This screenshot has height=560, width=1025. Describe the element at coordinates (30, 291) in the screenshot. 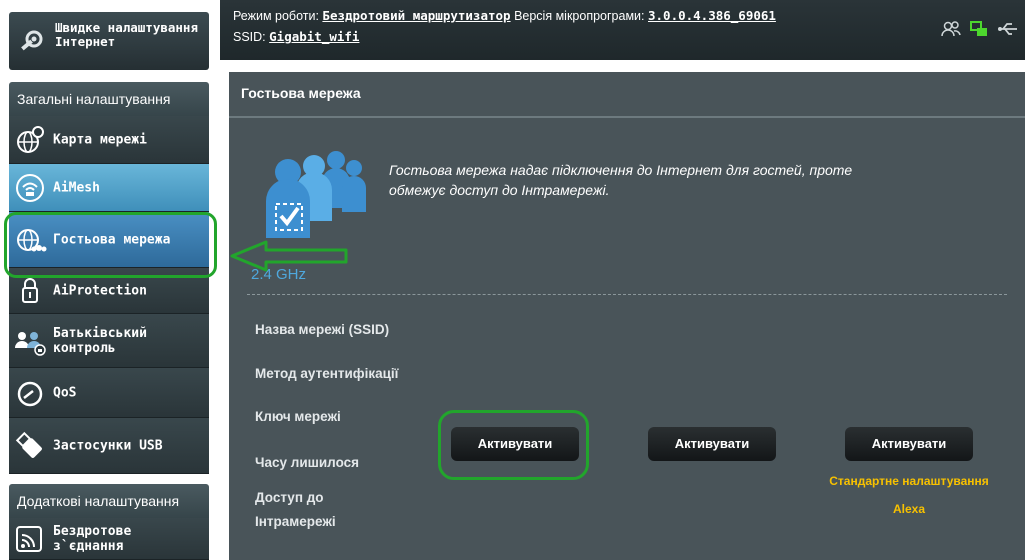

I see `padlock-icon` at that location.